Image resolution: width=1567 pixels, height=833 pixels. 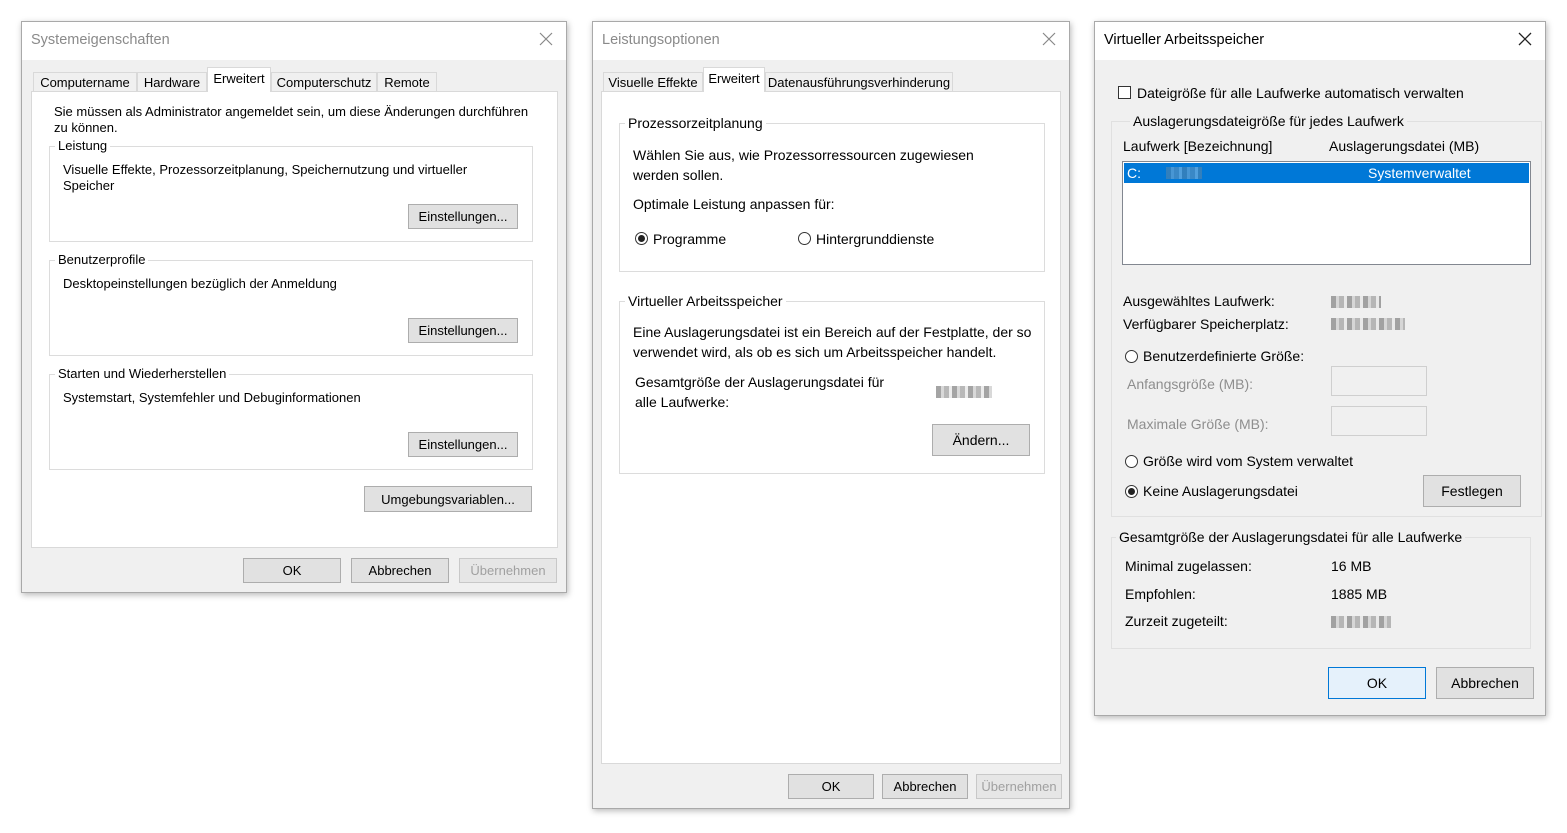 I want to click on min-allowed-value: 16 MB, so click(x=1351, y=566).